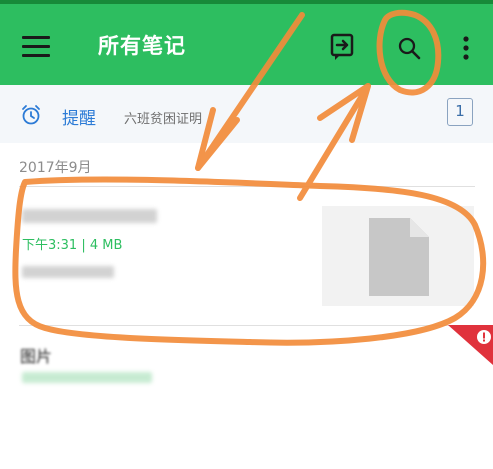 This screenshot has width=493, height=469. I want to click on redacted-title, so click(89, 216).